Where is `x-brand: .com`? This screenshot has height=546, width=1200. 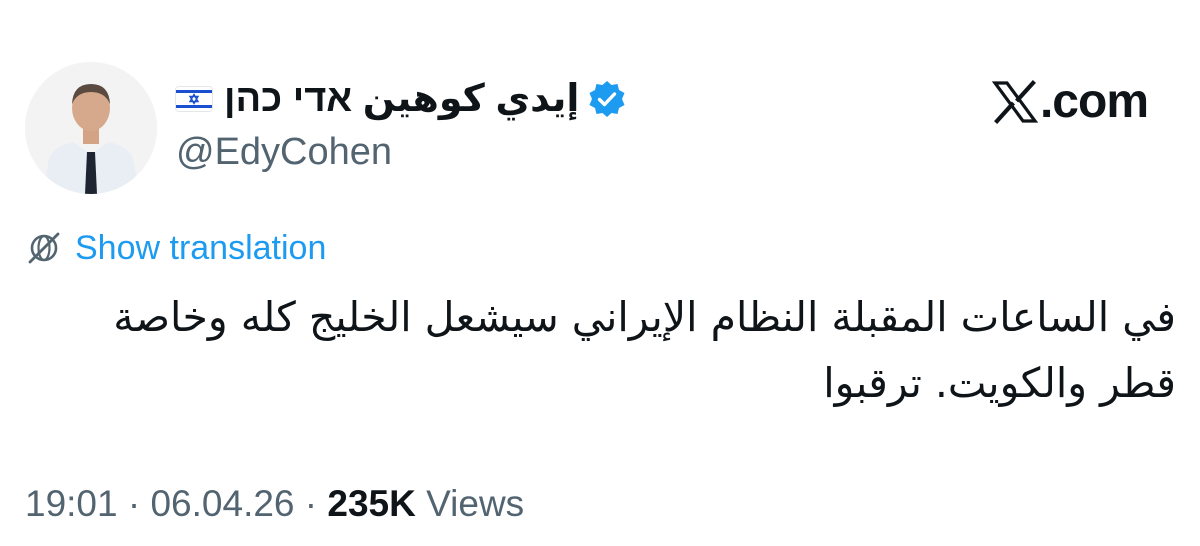
x-brand: .com is located at coordinates (1070, 102).